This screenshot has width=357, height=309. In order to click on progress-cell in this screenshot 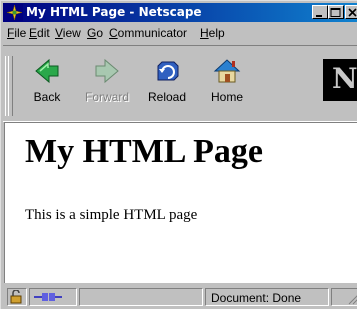, I will do `click(141, 297)`.